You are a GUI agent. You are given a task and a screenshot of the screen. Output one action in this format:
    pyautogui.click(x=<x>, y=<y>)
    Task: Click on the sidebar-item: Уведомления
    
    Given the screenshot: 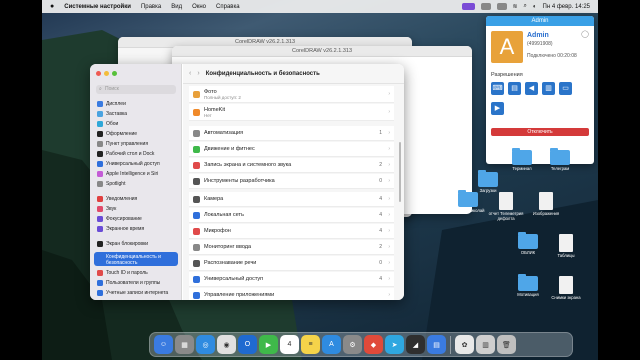 What is the action you would take?
    pyautogui.click(x=136, y=198)
    